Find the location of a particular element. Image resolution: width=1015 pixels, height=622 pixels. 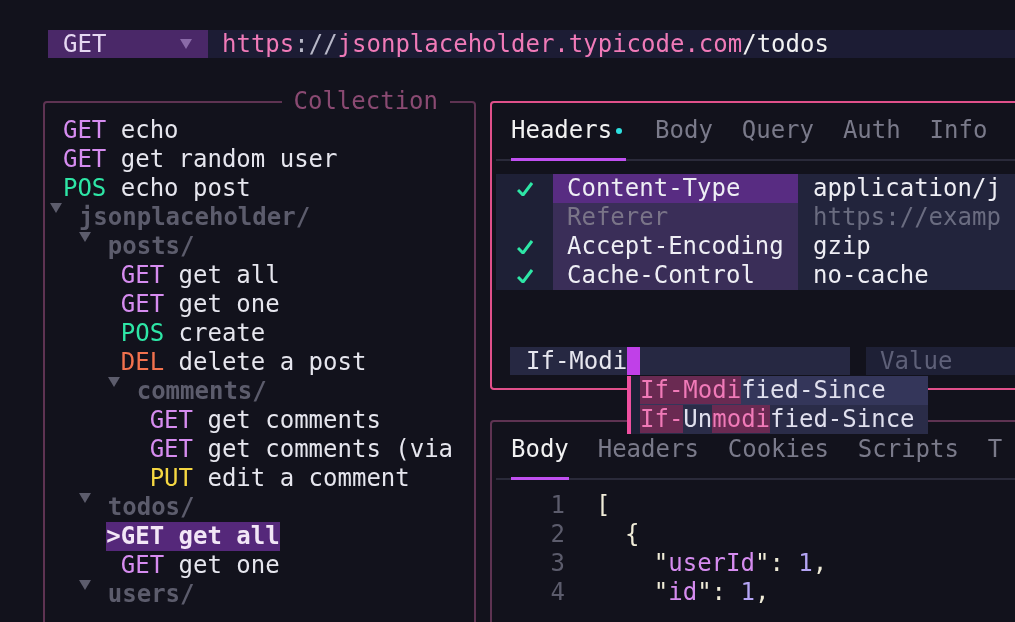

line-number: 3 is located at coordinates (557, 563).